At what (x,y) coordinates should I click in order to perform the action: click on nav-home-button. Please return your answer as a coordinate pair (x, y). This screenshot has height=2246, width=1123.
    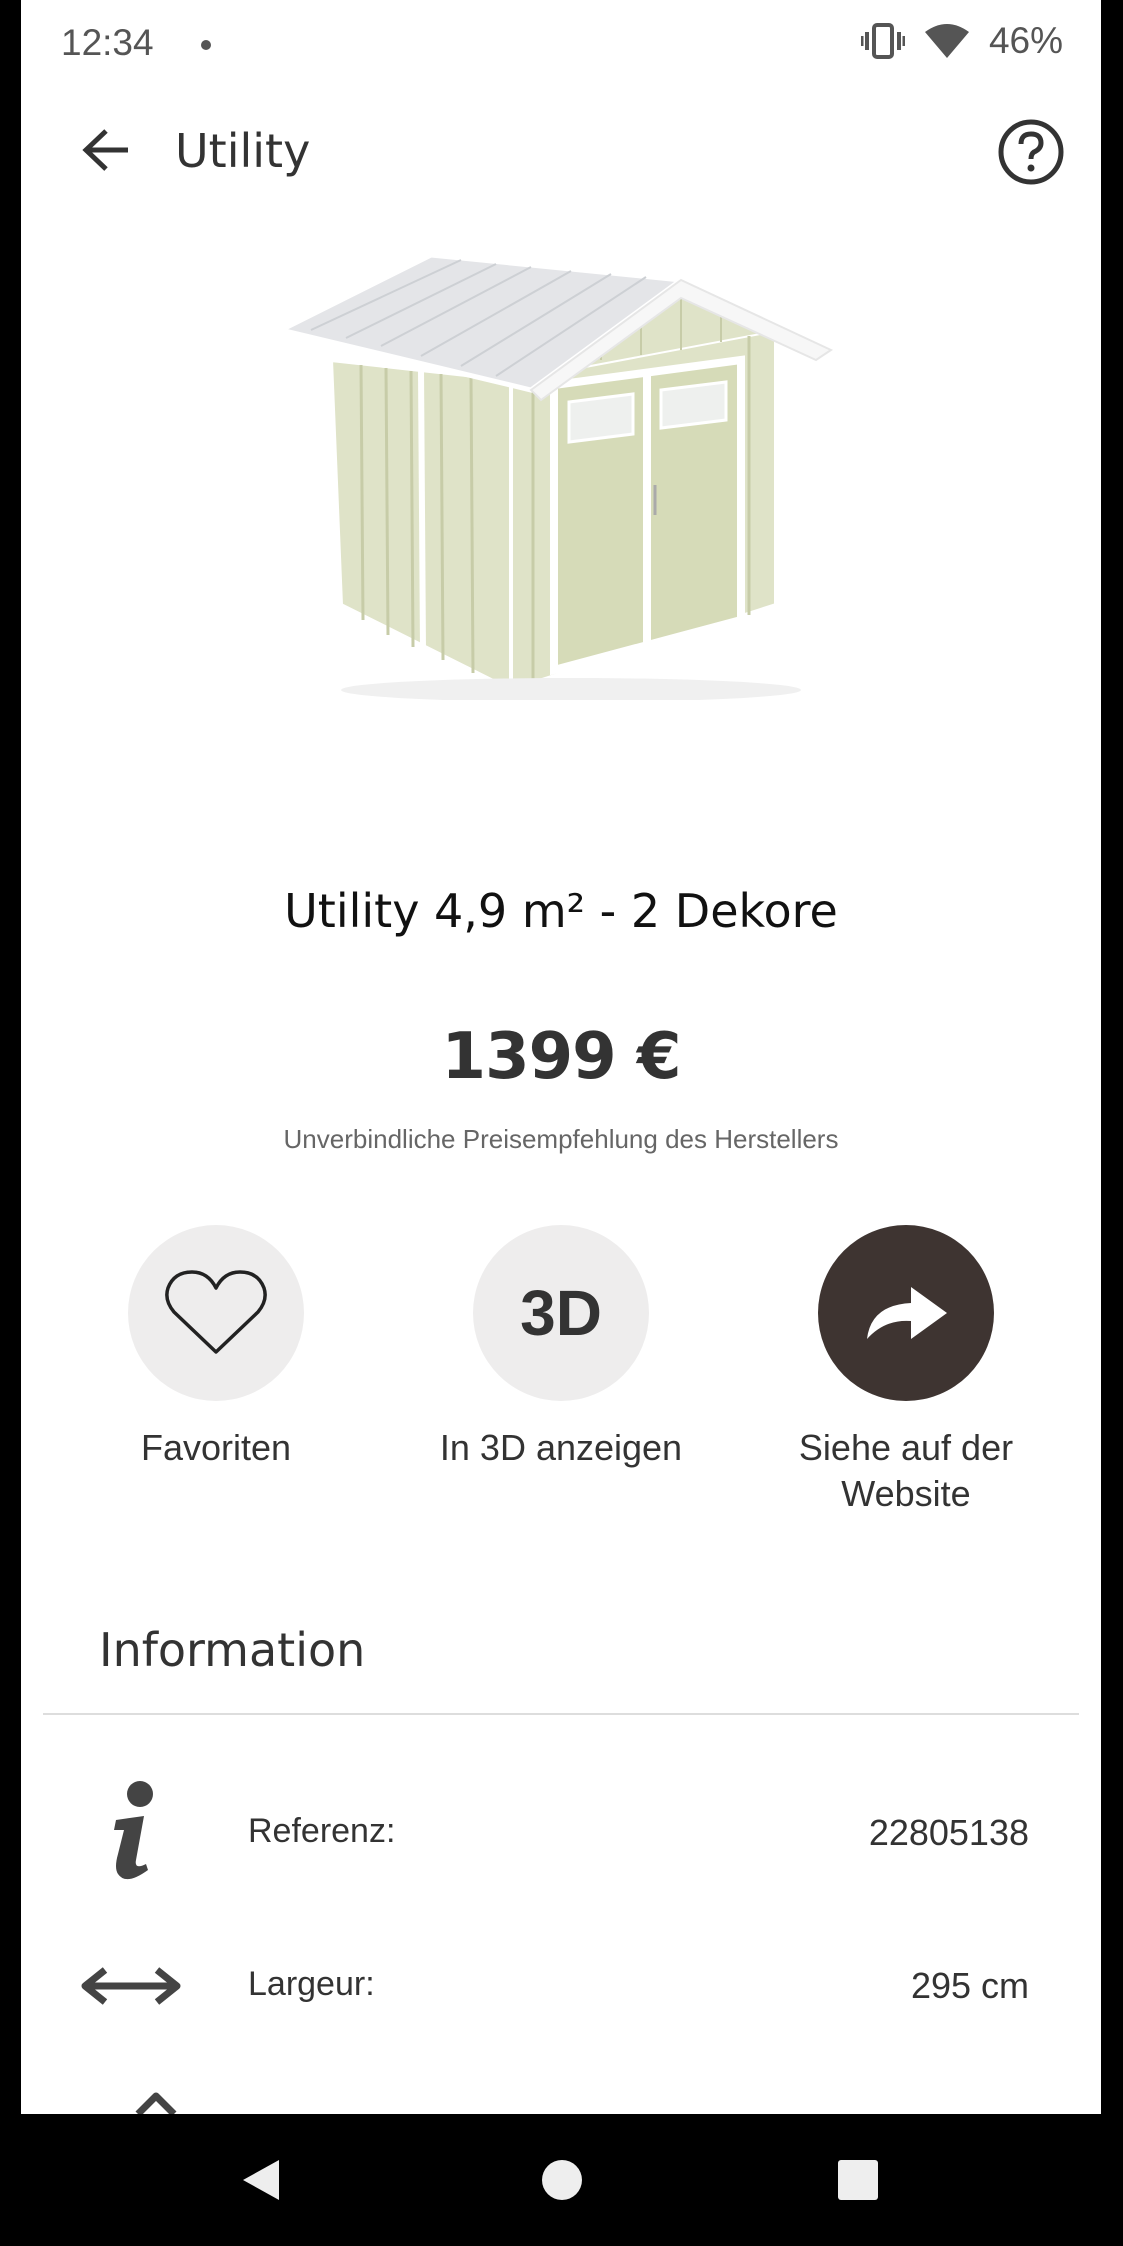
    Looking at the image, I should click on (562, 2180).